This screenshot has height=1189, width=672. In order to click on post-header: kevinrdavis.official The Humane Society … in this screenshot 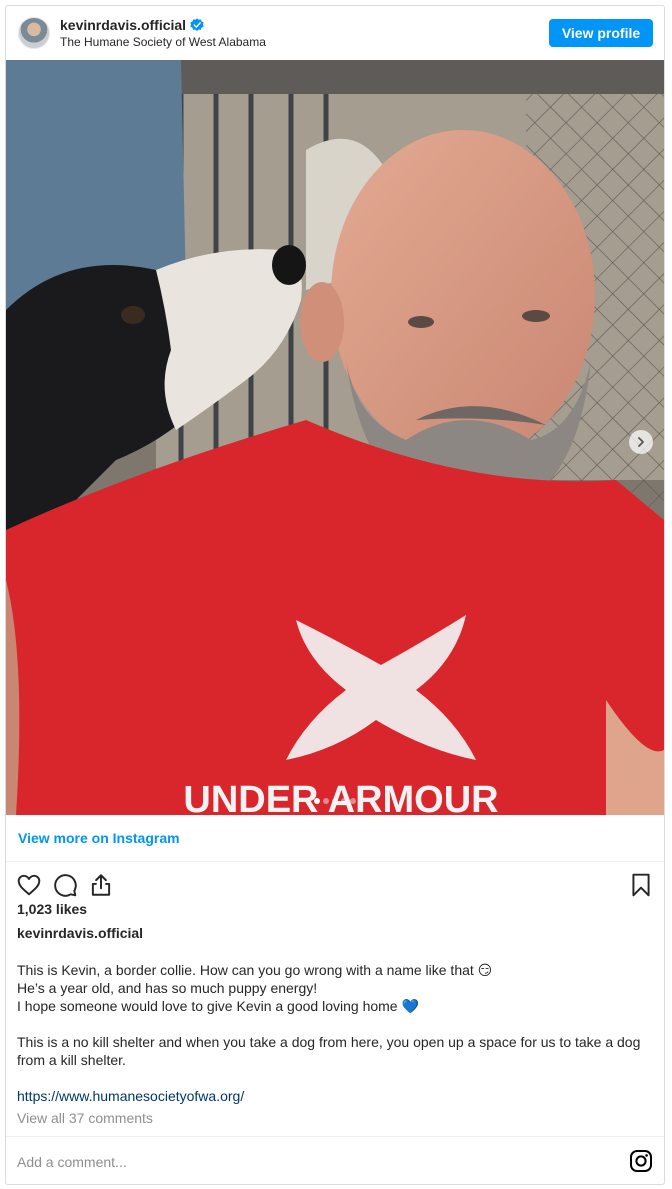, I will do `click(335, 33)`.